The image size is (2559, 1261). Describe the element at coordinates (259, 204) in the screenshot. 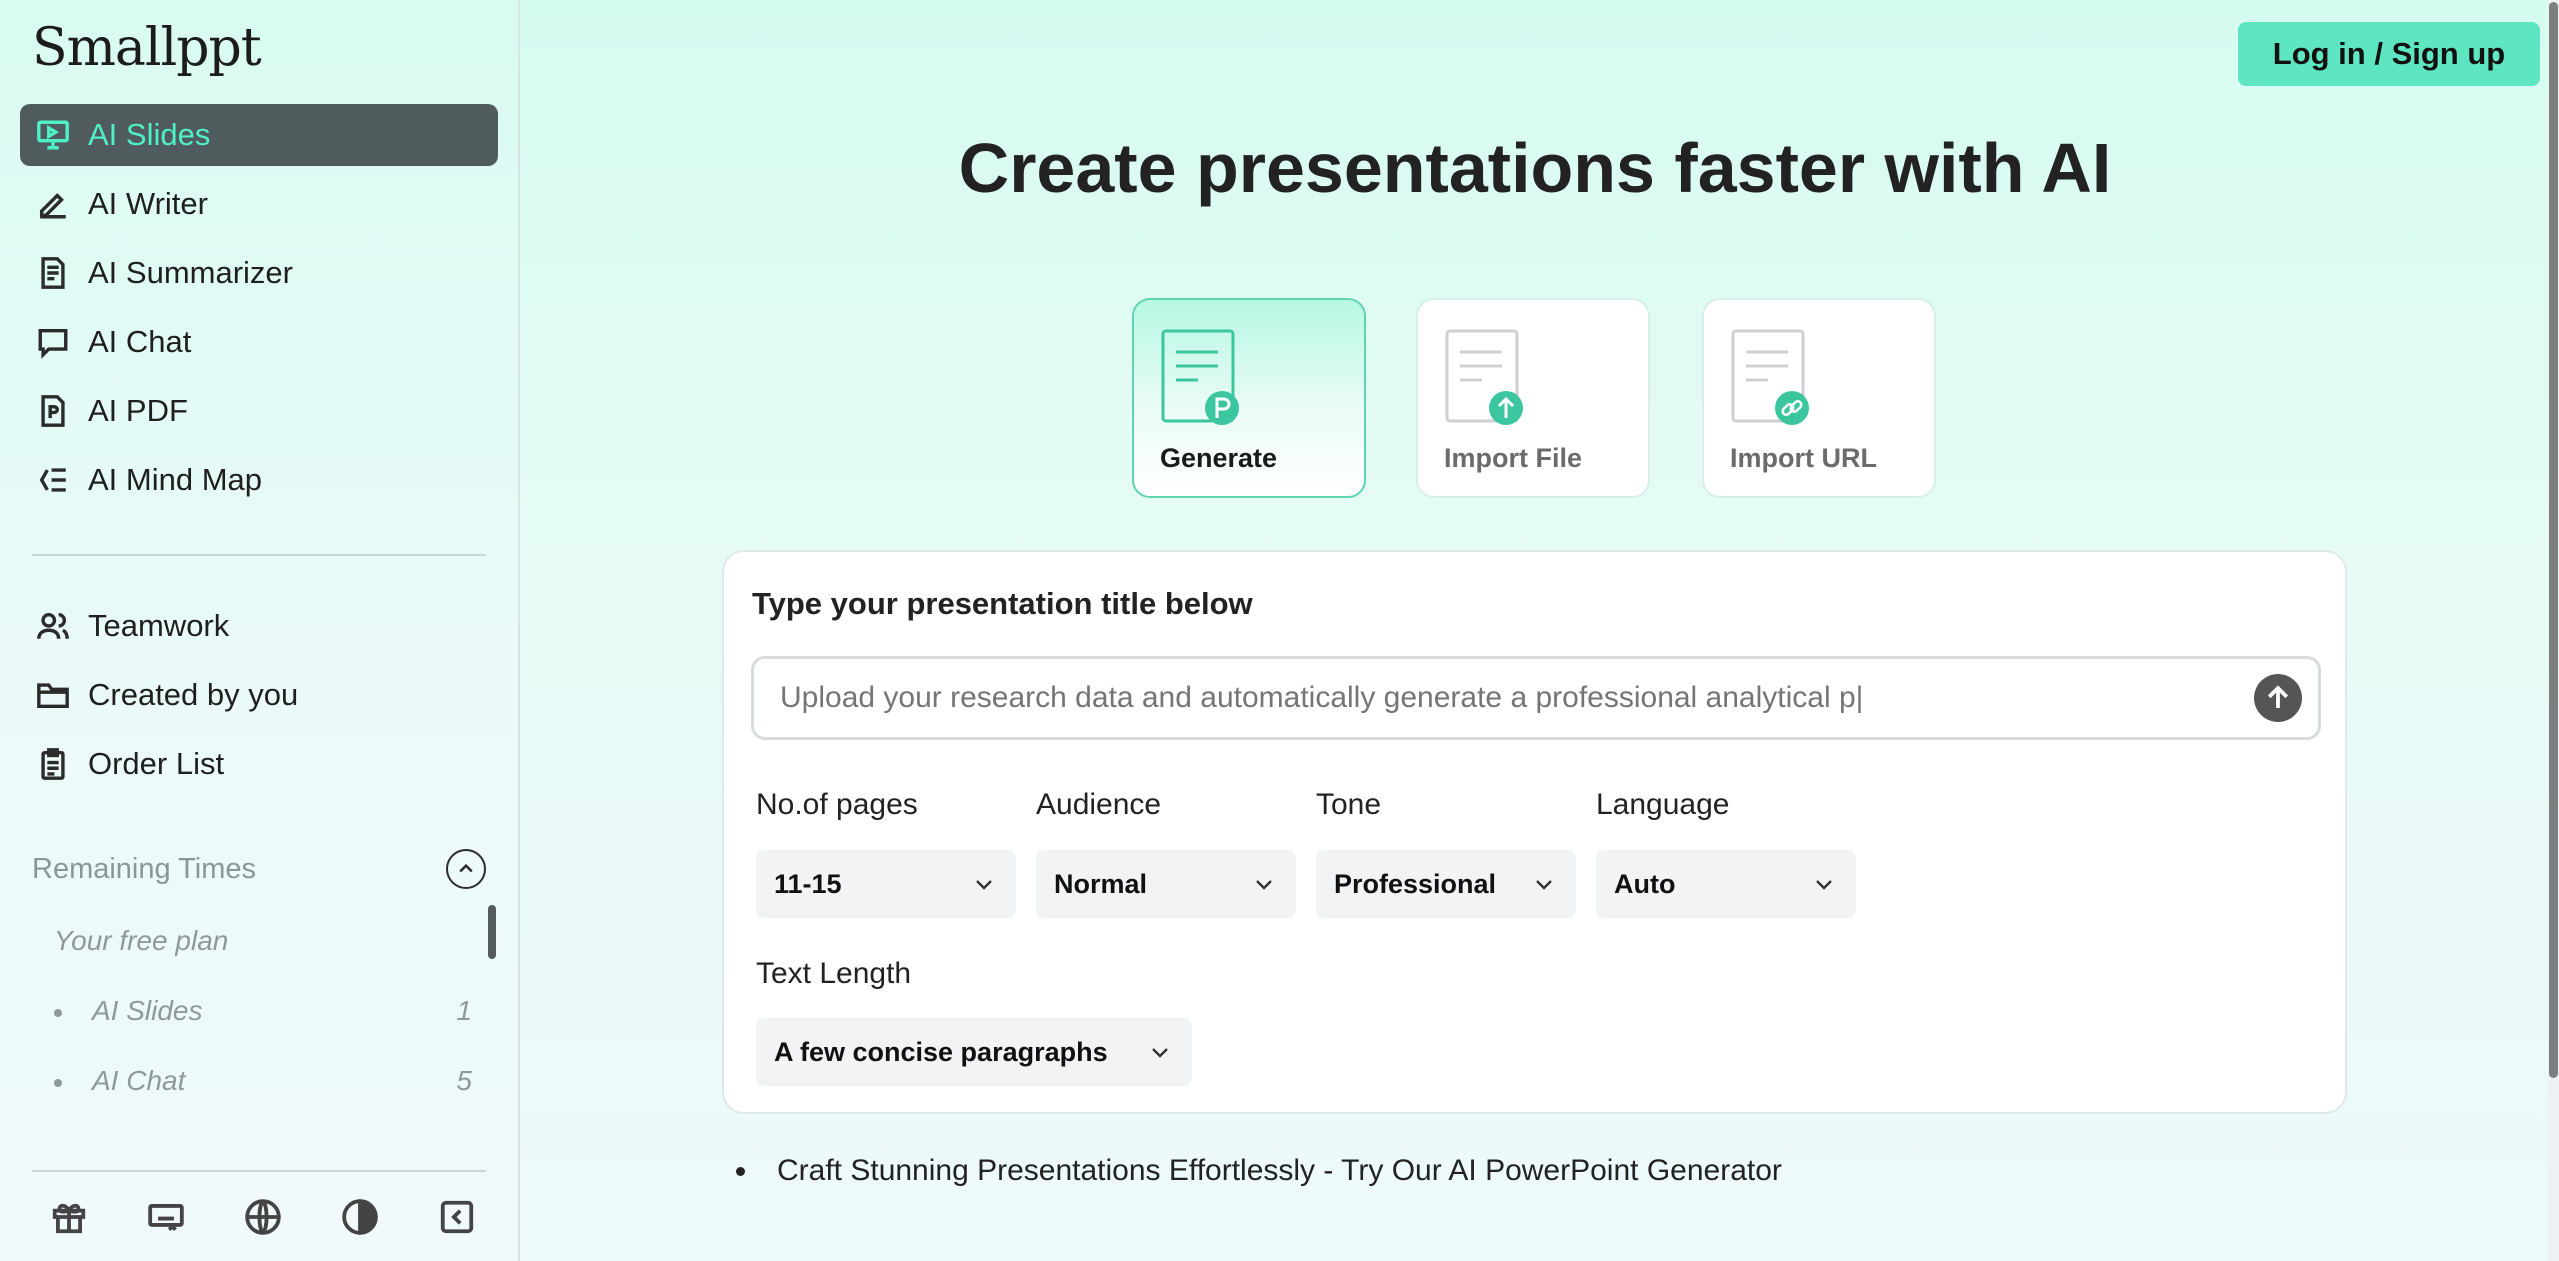

I see `sidebar-item-ai-writer: AI Writer` at that location.